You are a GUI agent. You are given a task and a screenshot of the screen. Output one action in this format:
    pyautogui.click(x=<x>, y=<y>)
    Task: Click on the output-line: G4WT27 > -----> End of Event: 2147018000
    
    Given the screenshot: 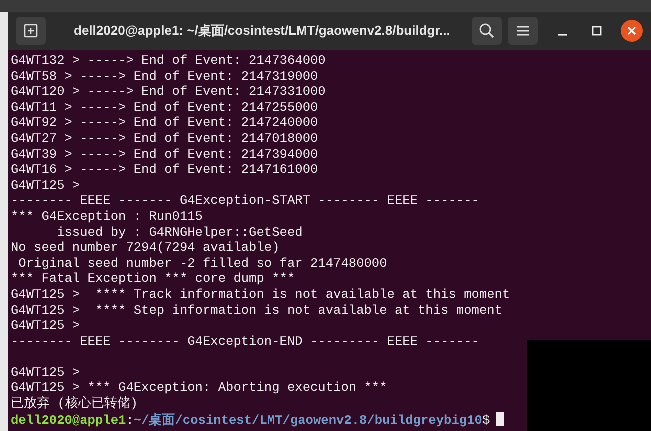 What is the action you would take?
    pyautogui.click(x=165, y=138)
    